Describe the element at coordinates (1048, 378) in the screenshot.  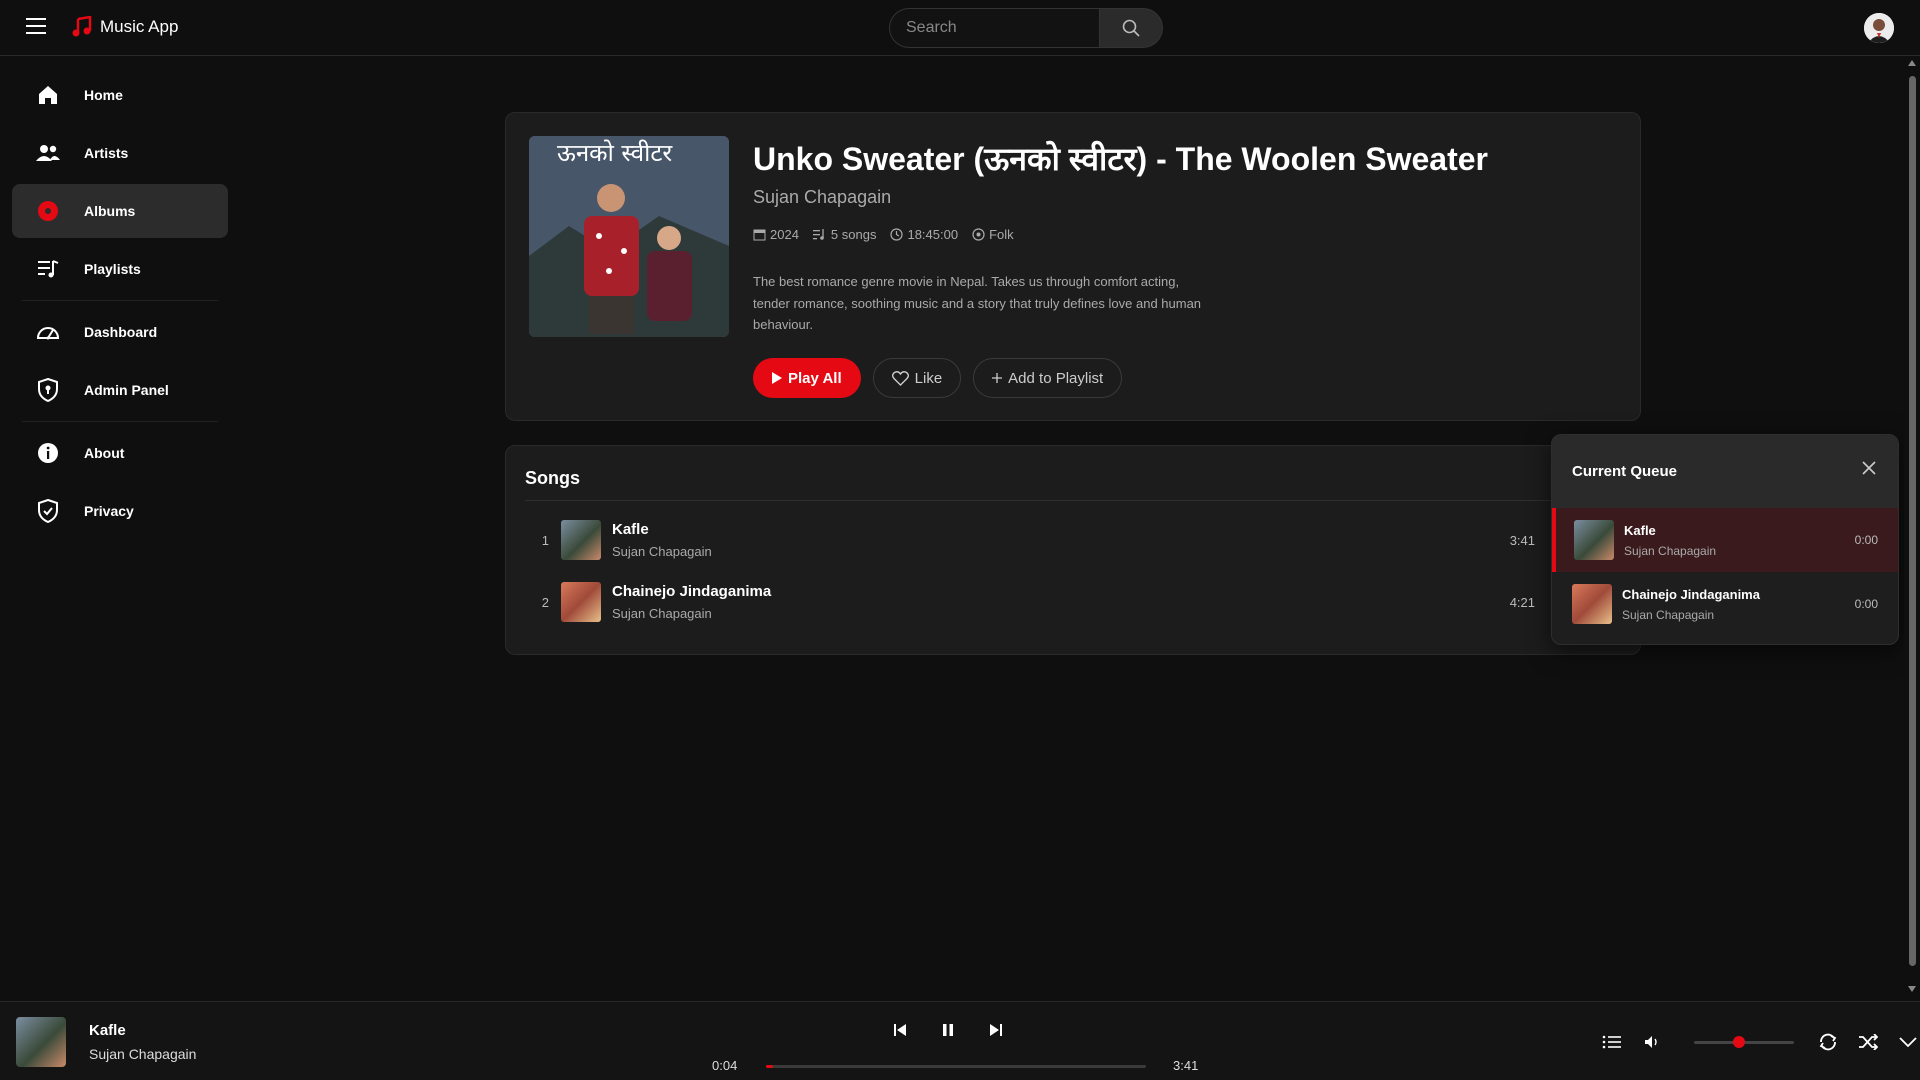
I see `add-to-playlist-button: Add to Playlist` at that location.